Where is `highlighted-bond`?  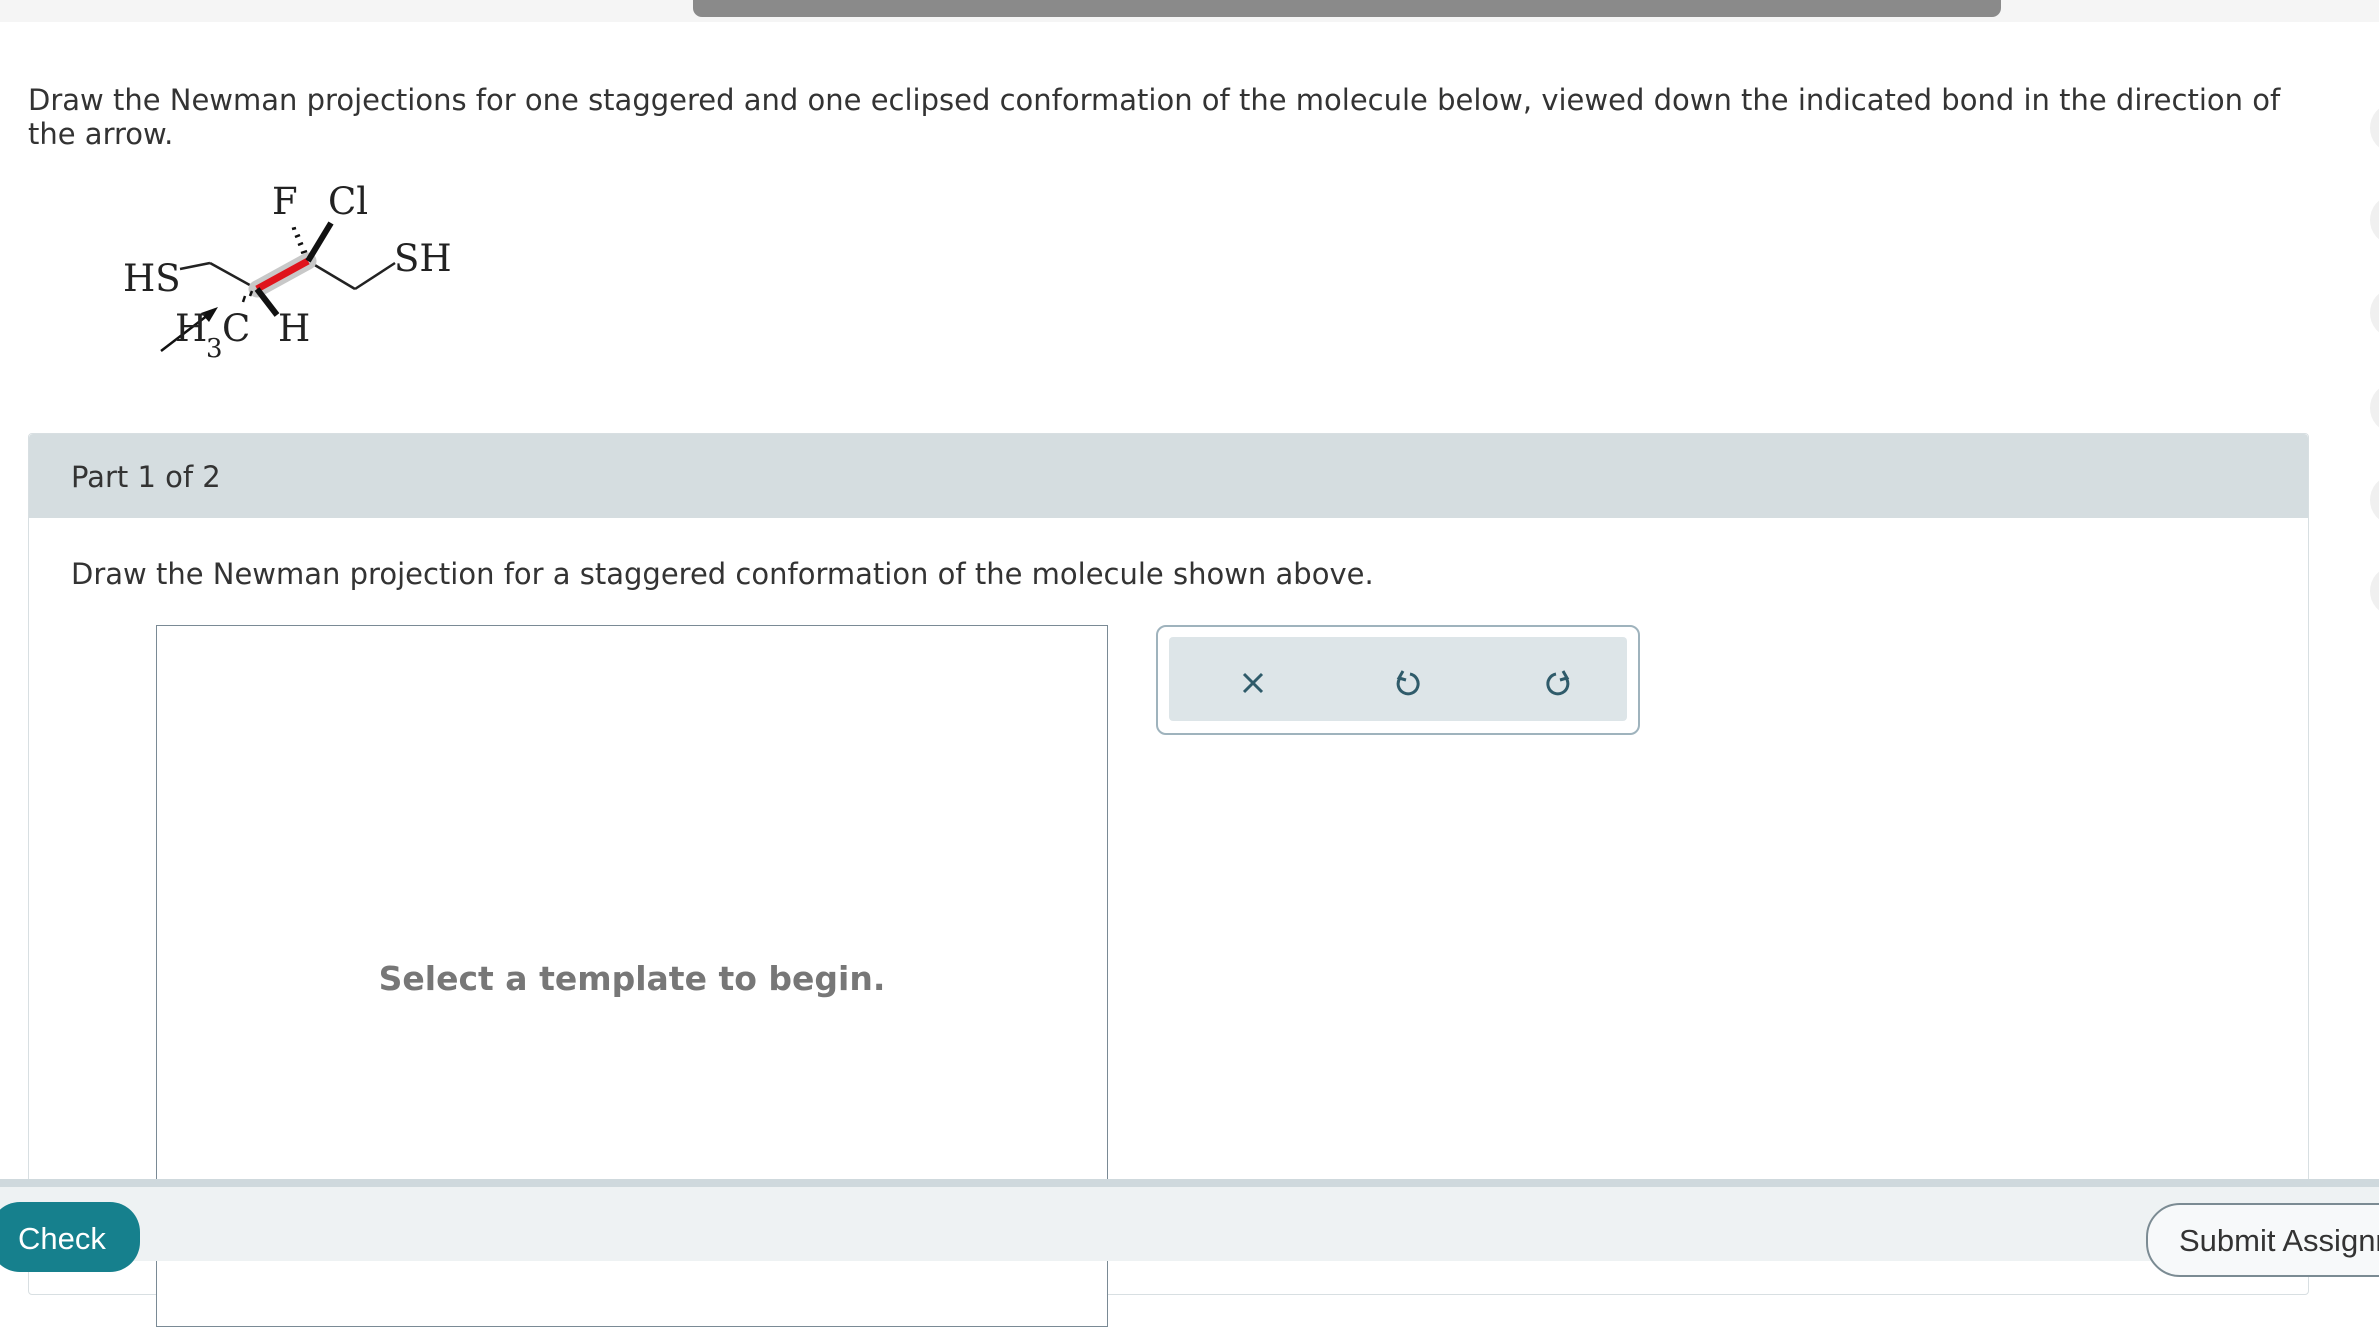
highlighted-bond is located at coordinates (282, 275).